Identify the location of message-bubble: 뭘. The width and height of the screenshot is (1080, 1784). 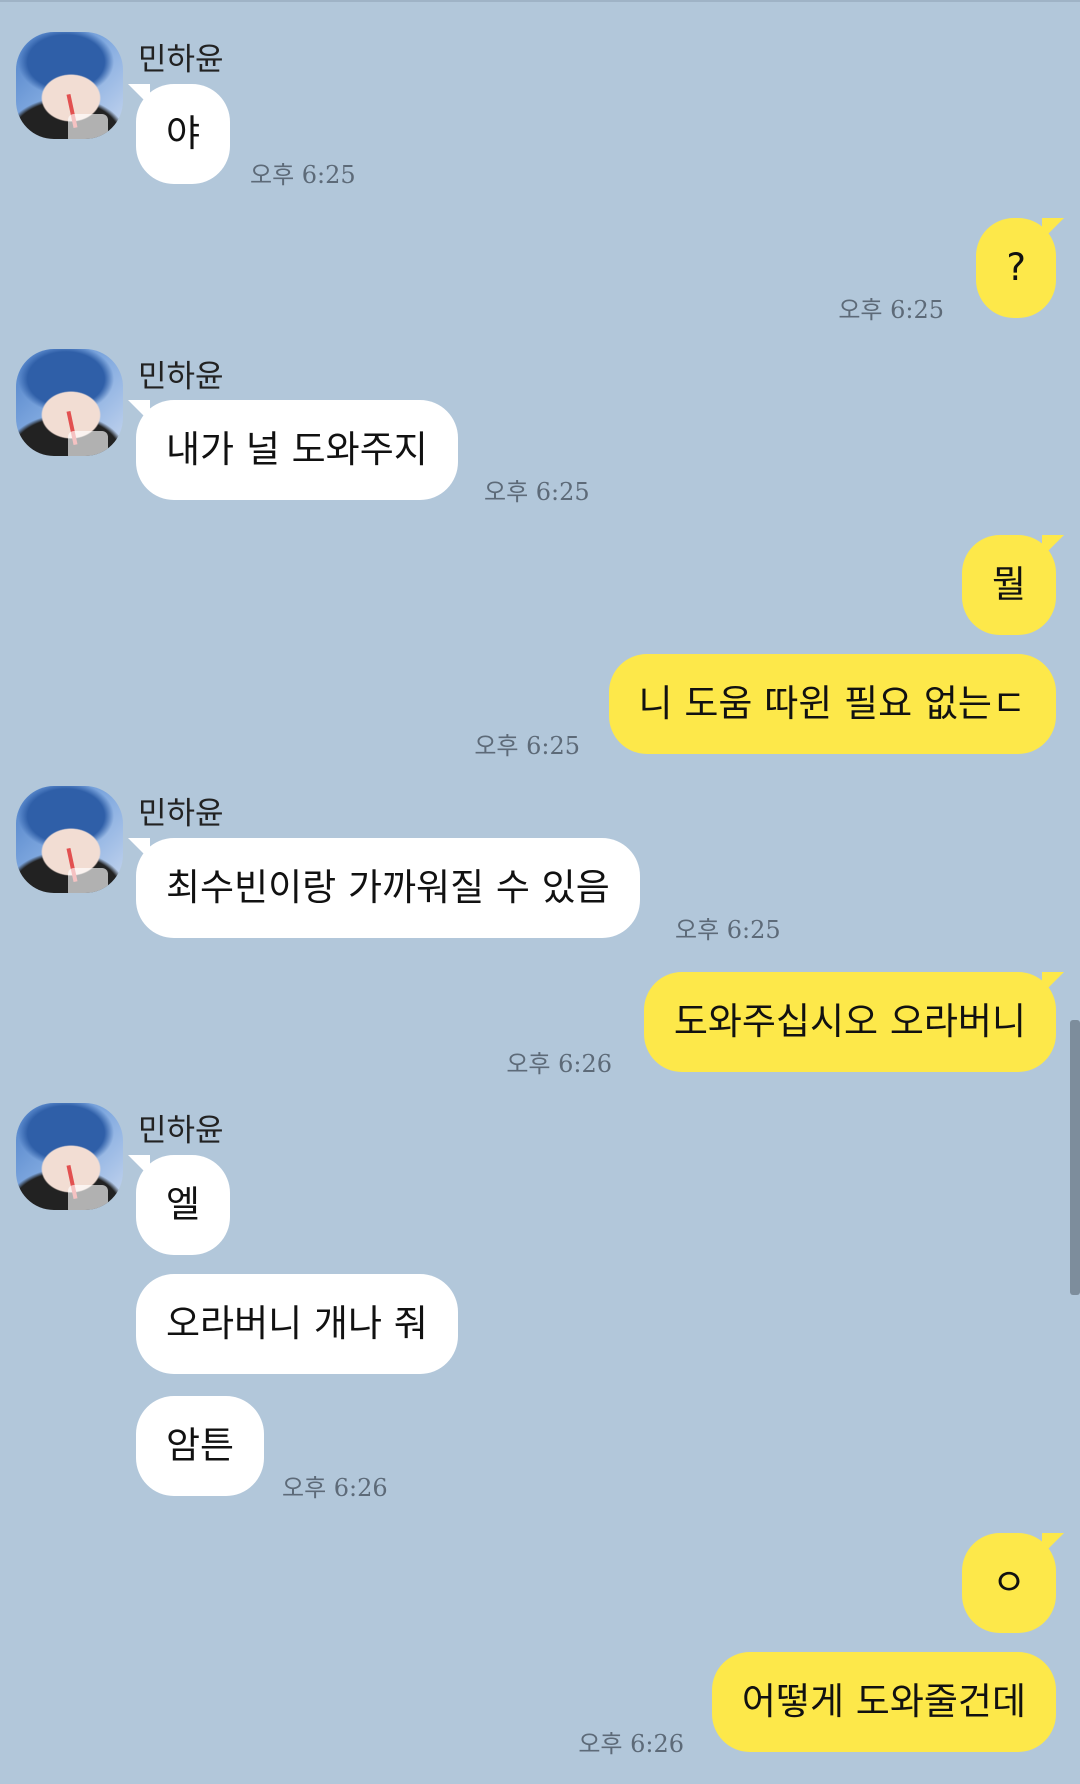
(1013, 585).